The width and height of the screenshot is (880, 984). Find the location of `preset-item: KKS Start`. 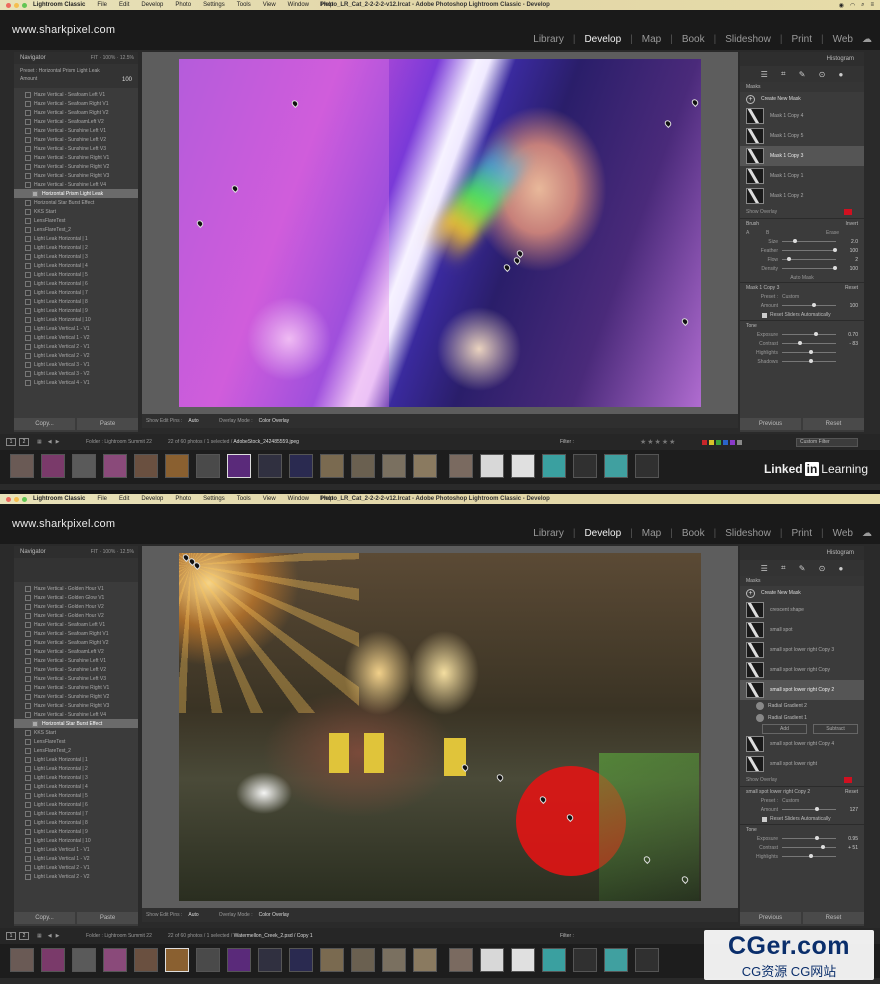

preset-item: KKS Start is located at coordinates (76, 211).